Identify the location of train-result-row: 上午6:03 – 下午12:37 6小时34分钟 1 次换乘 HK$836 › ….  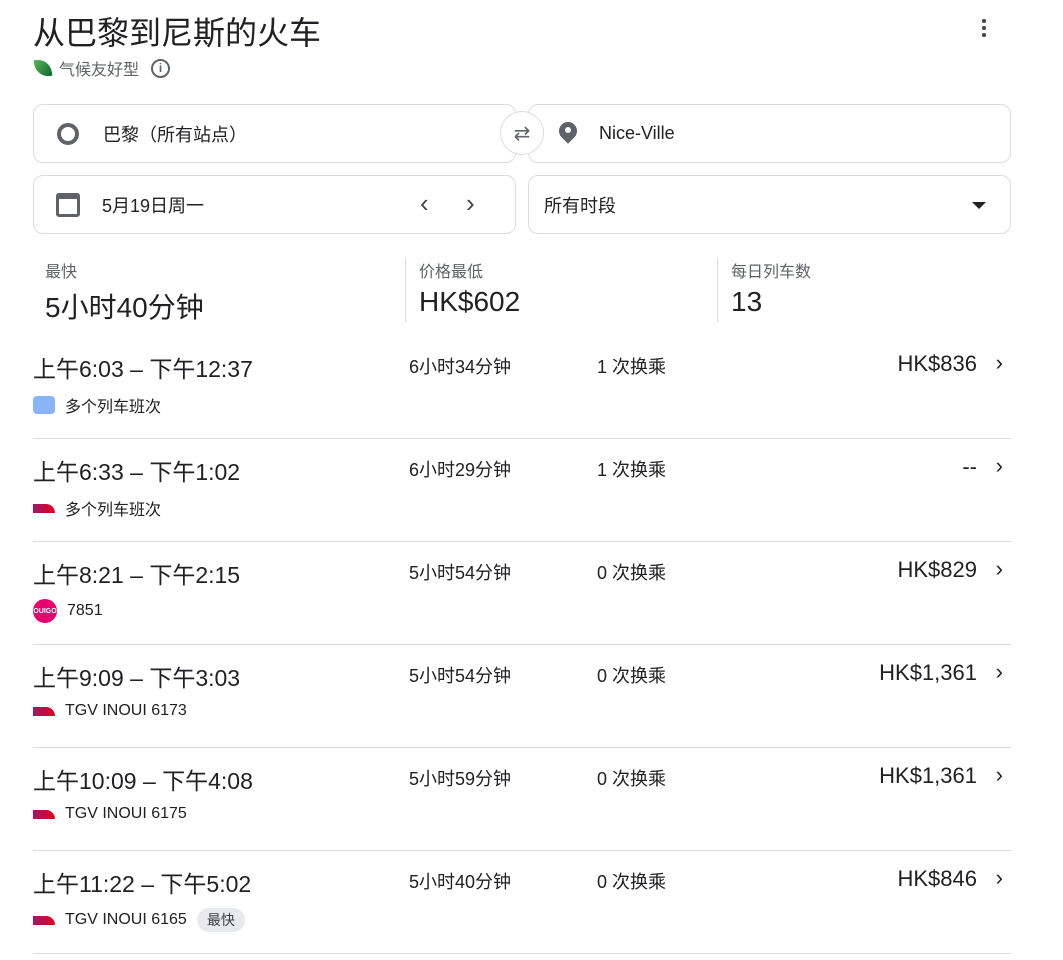
(522, 387).